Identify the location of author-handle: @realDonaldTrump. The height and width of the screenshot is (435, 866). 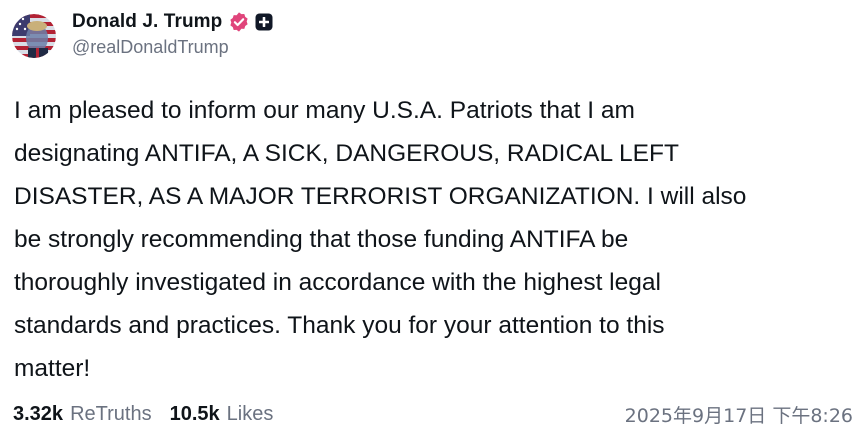
(172, 47).